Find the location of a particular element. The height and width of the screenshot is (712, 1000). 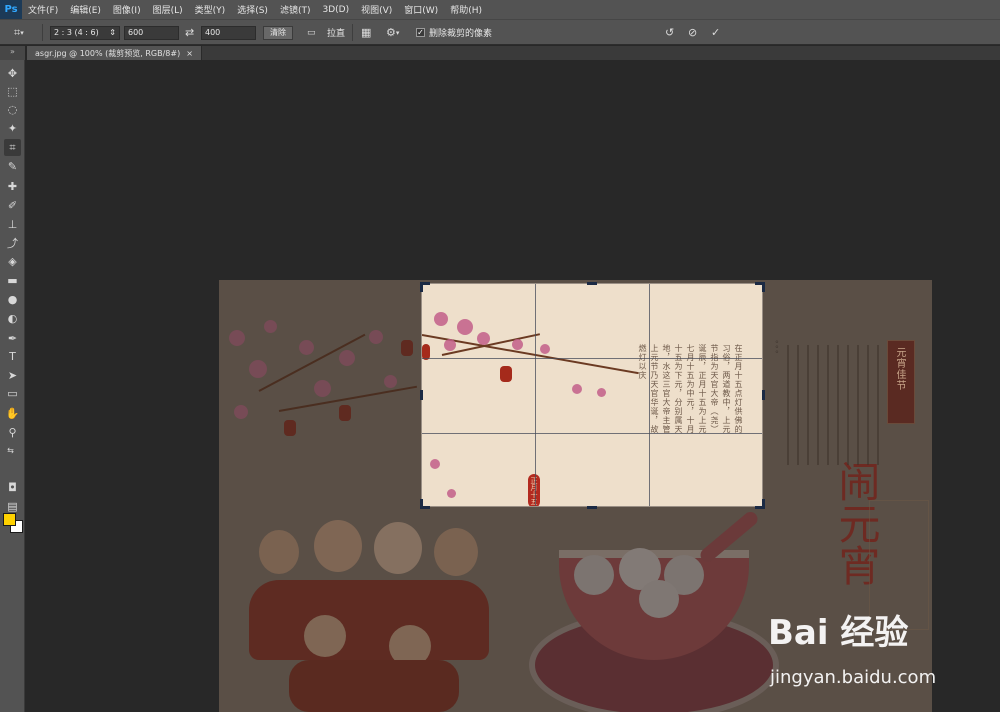

baidu-logo: Bai 经验 is located at coordinates (838, 633).